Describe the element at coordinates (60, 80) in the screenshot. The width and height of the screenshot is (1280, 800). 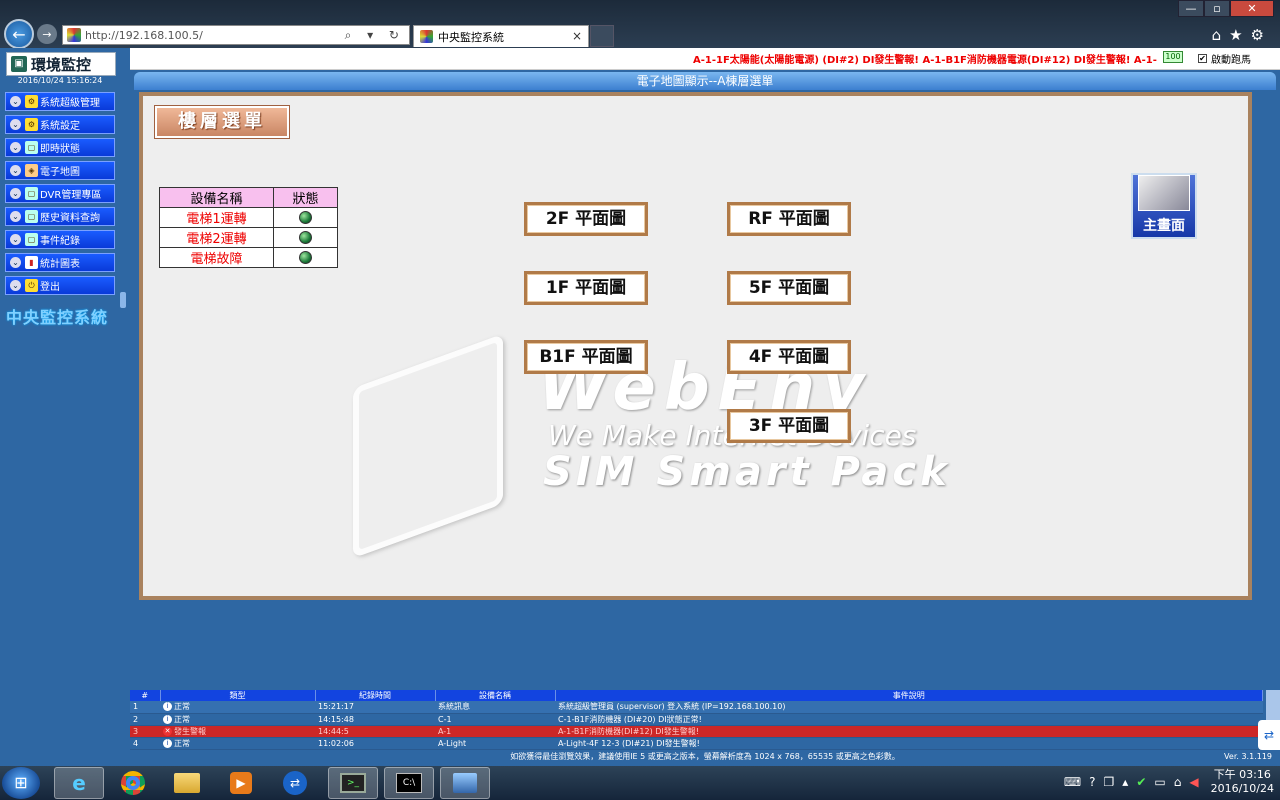
I see `sidebar-datetime: 2016/10/24 15:16:24` at that location.